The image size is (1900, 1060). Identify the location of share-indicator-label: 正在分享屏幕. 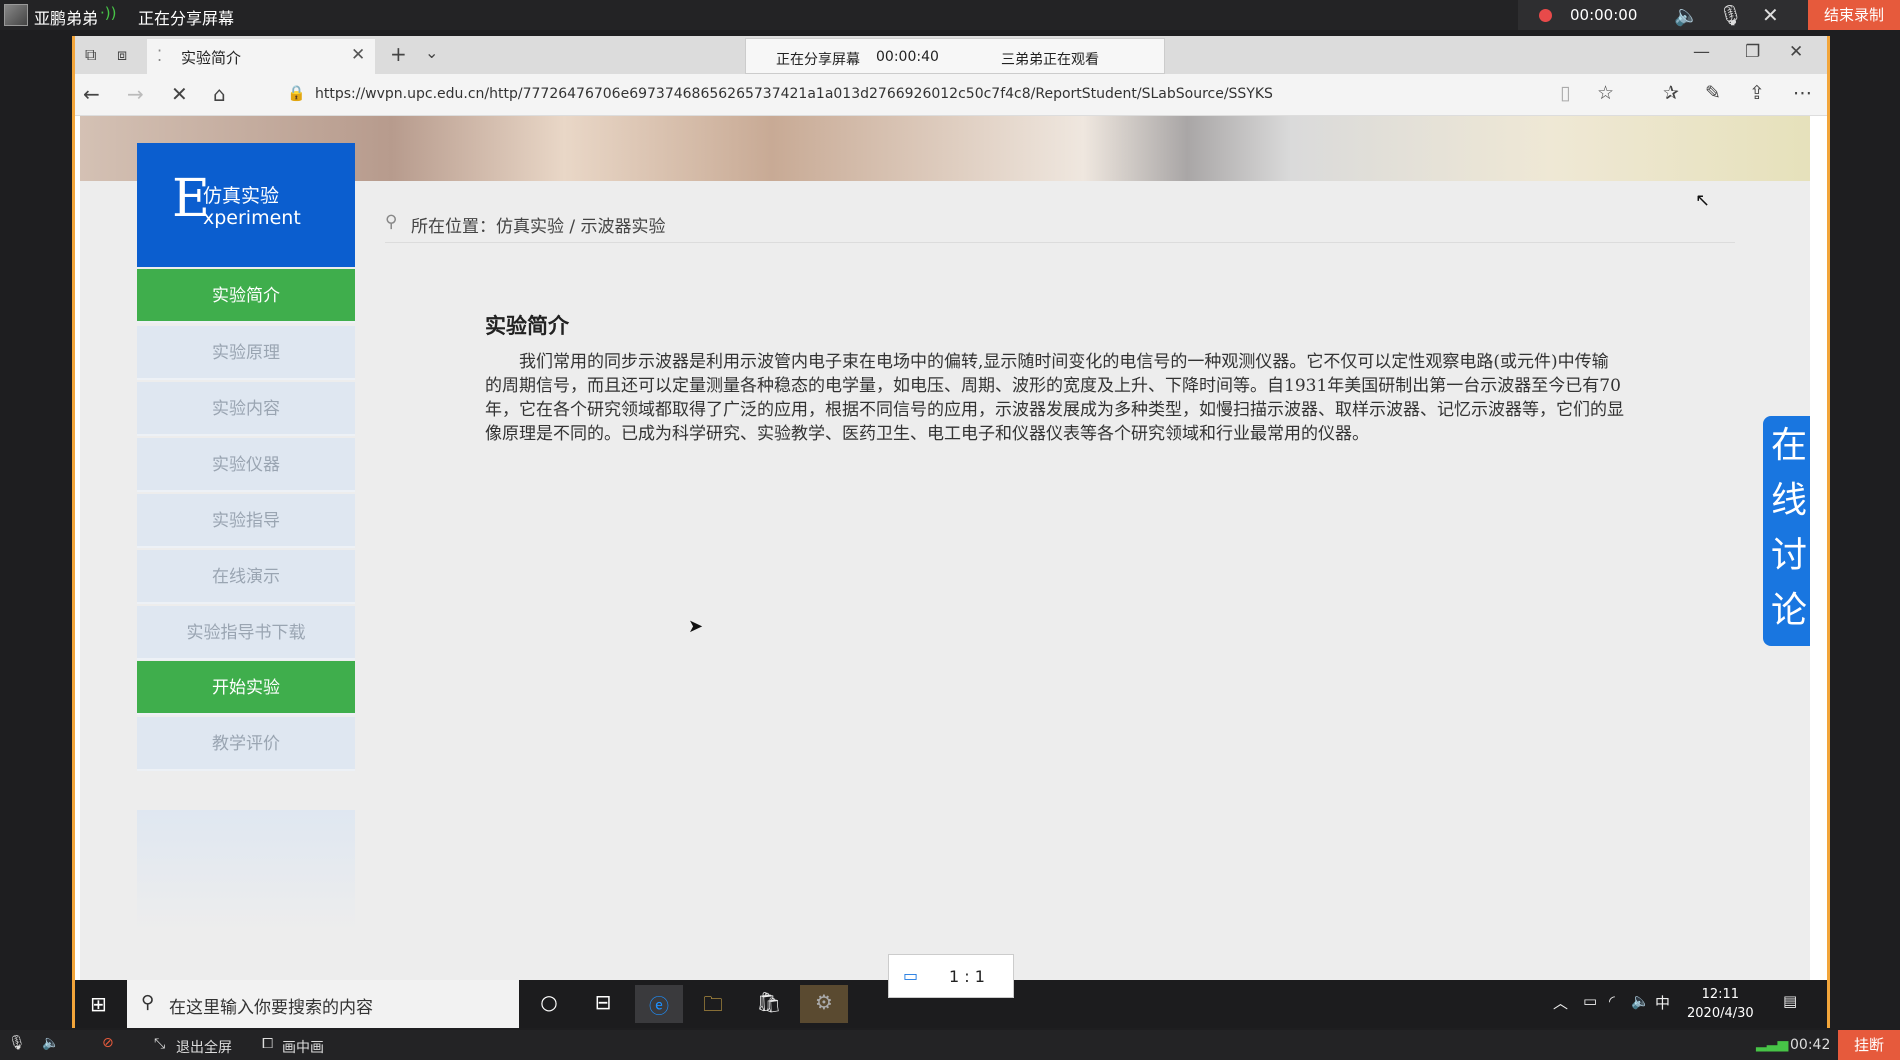
(818, 60).